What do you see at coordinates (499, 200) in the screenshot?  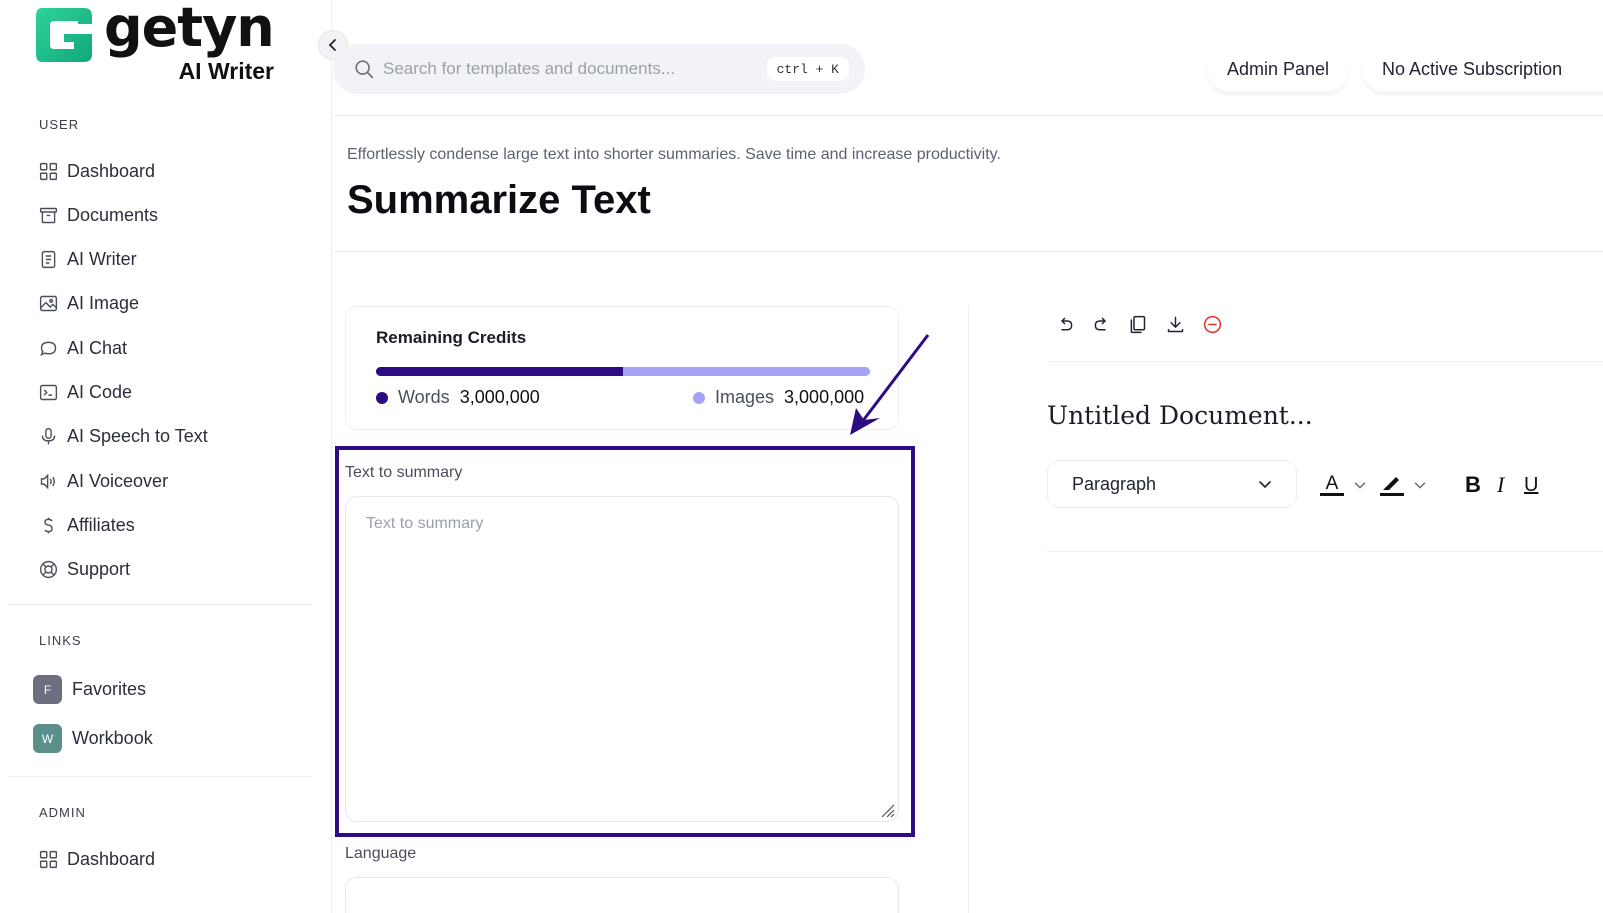 I see `page-title: Summarize Text` at bounding box center [499, 200].